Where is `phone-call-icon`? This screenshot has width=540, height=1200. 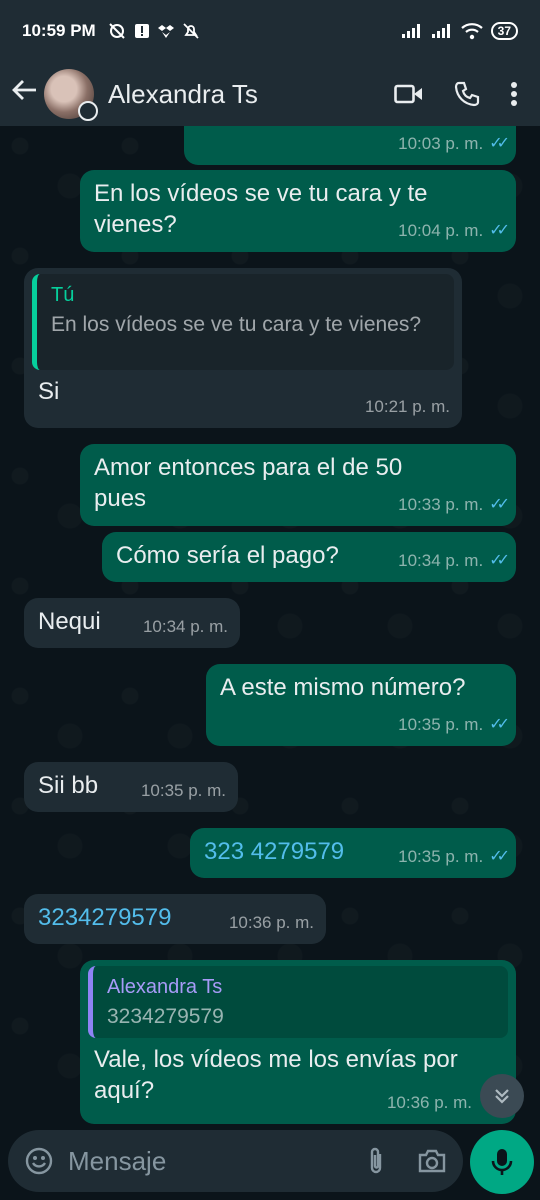 phone-call-icon is located at coordinates (467, 94).